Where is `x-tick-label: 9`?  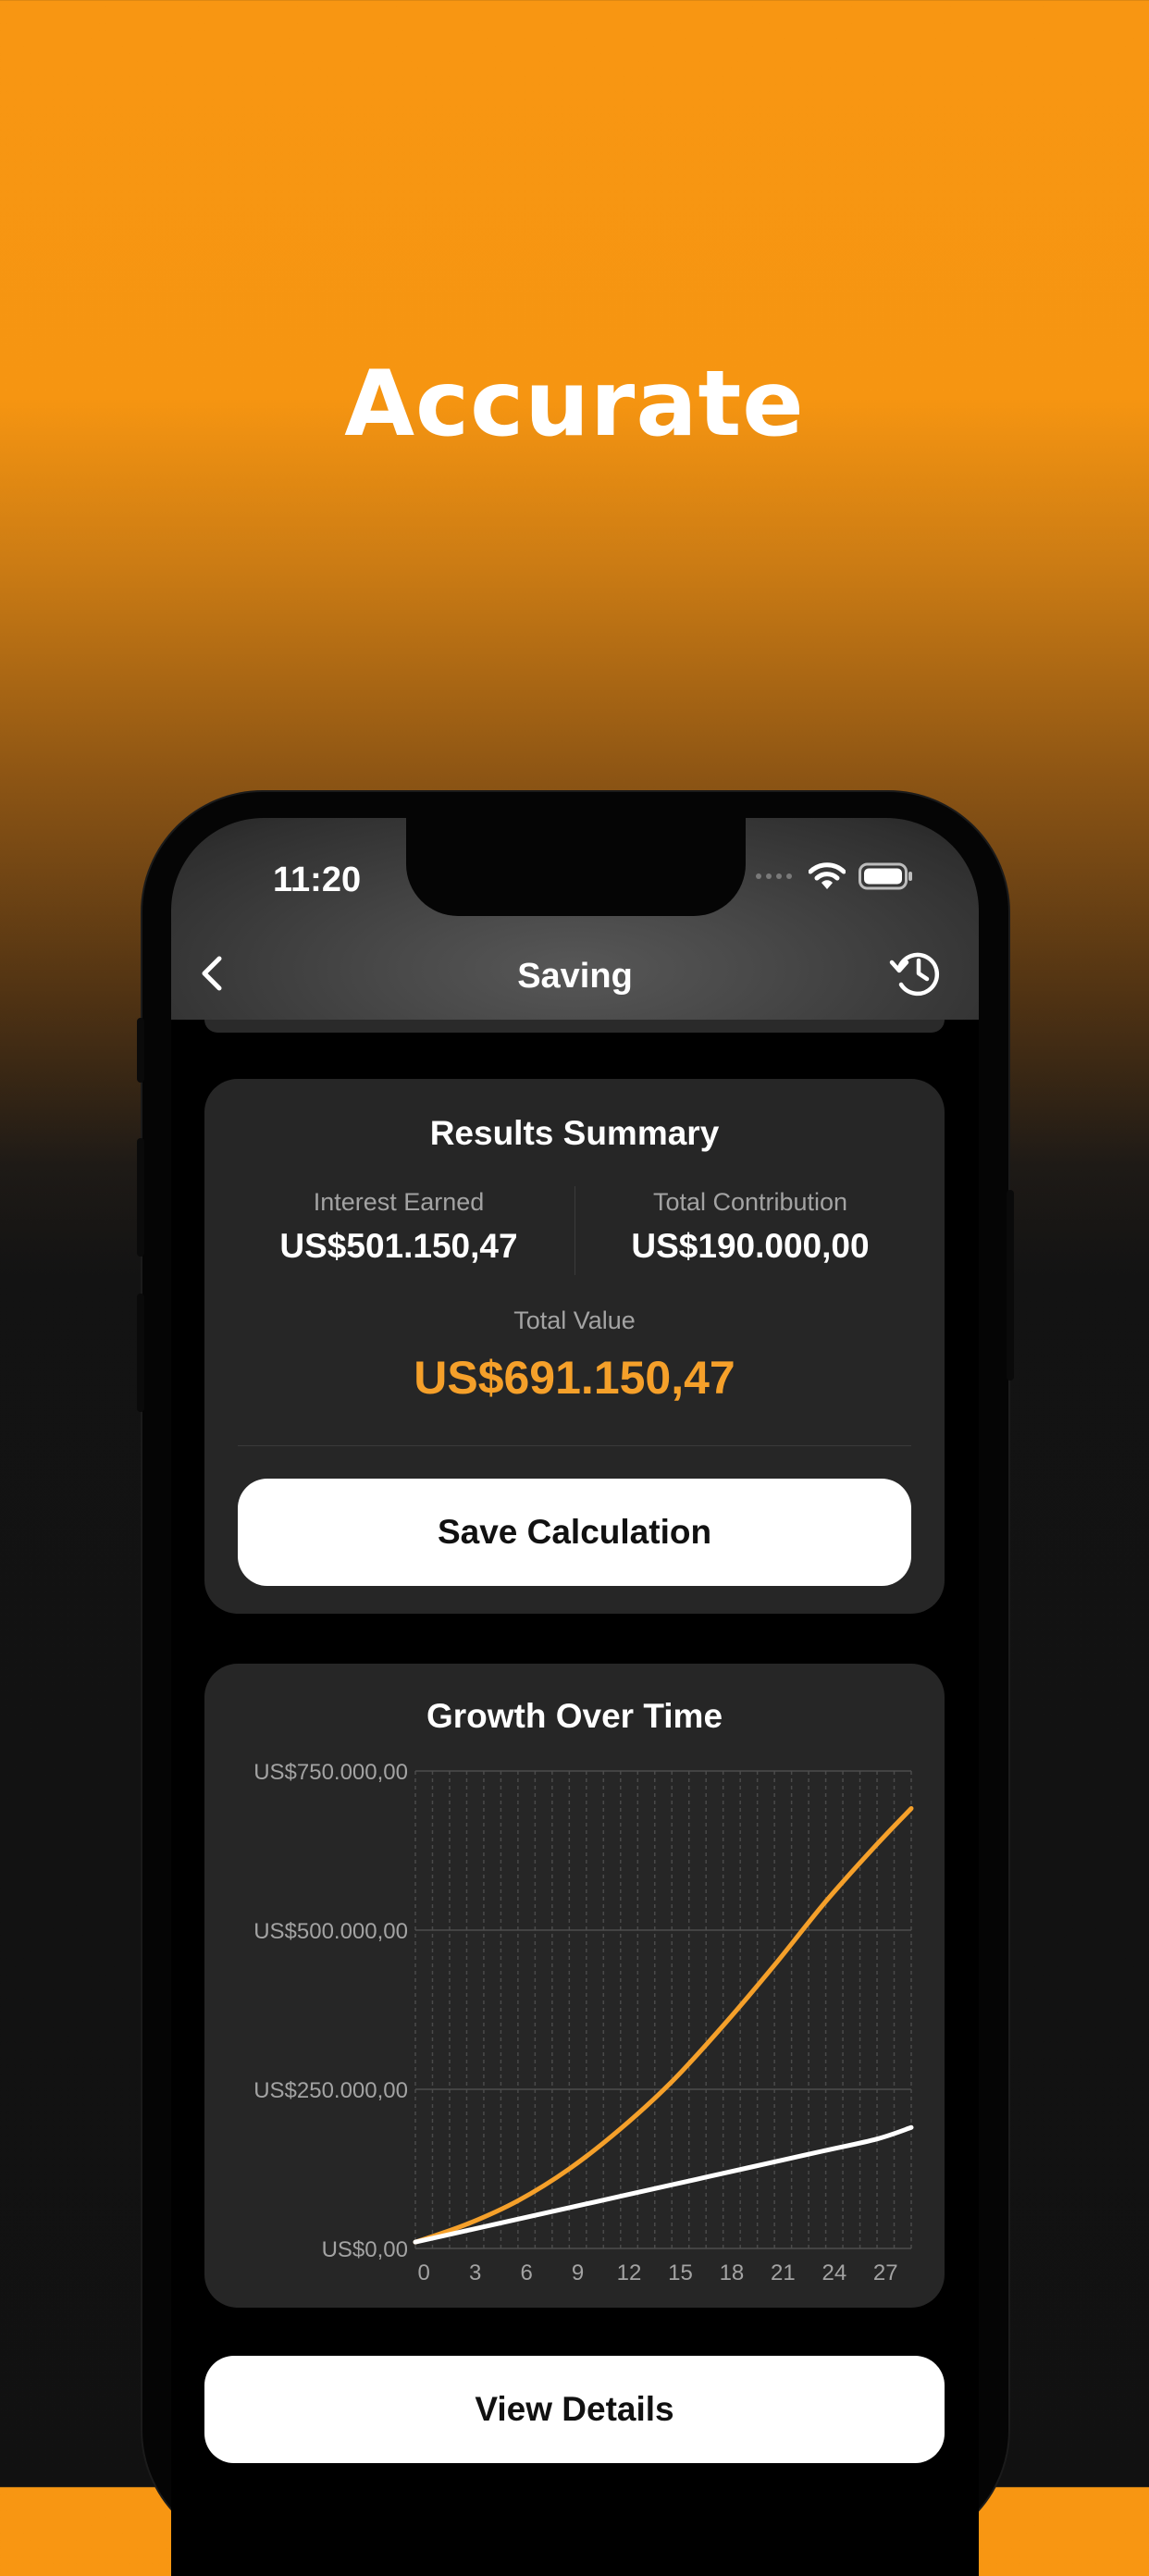 x-tick-label: 9 is located at coordinates (578, 2273).